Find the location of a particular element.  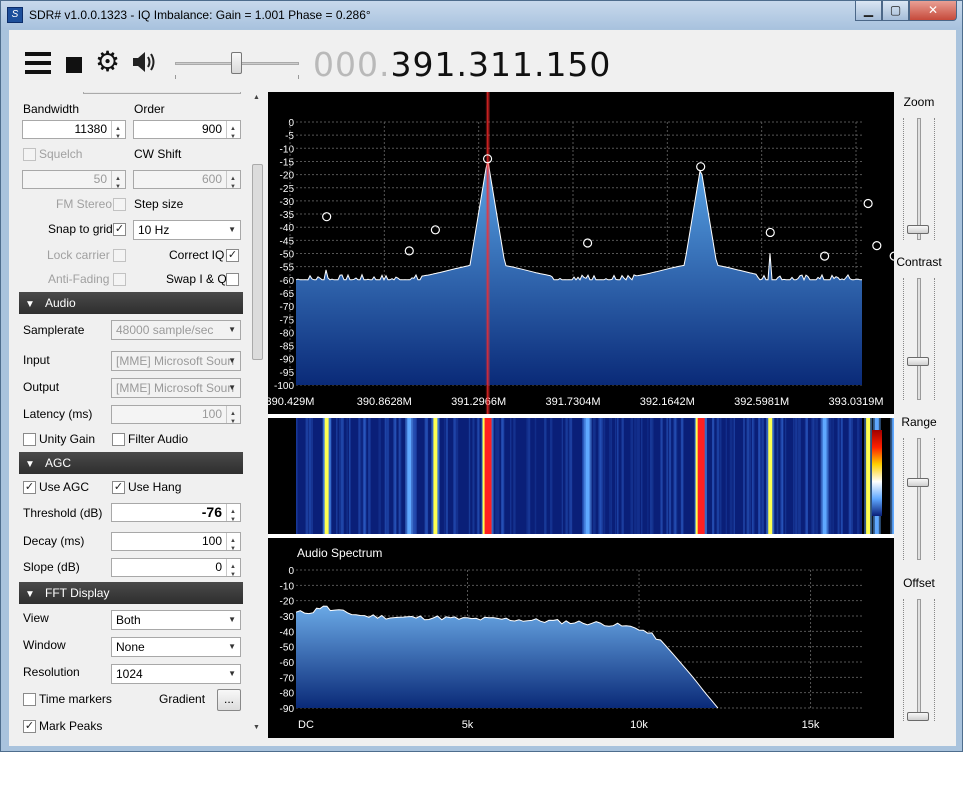

lock-carrier-checkbox is located at coordinates (119, 255).